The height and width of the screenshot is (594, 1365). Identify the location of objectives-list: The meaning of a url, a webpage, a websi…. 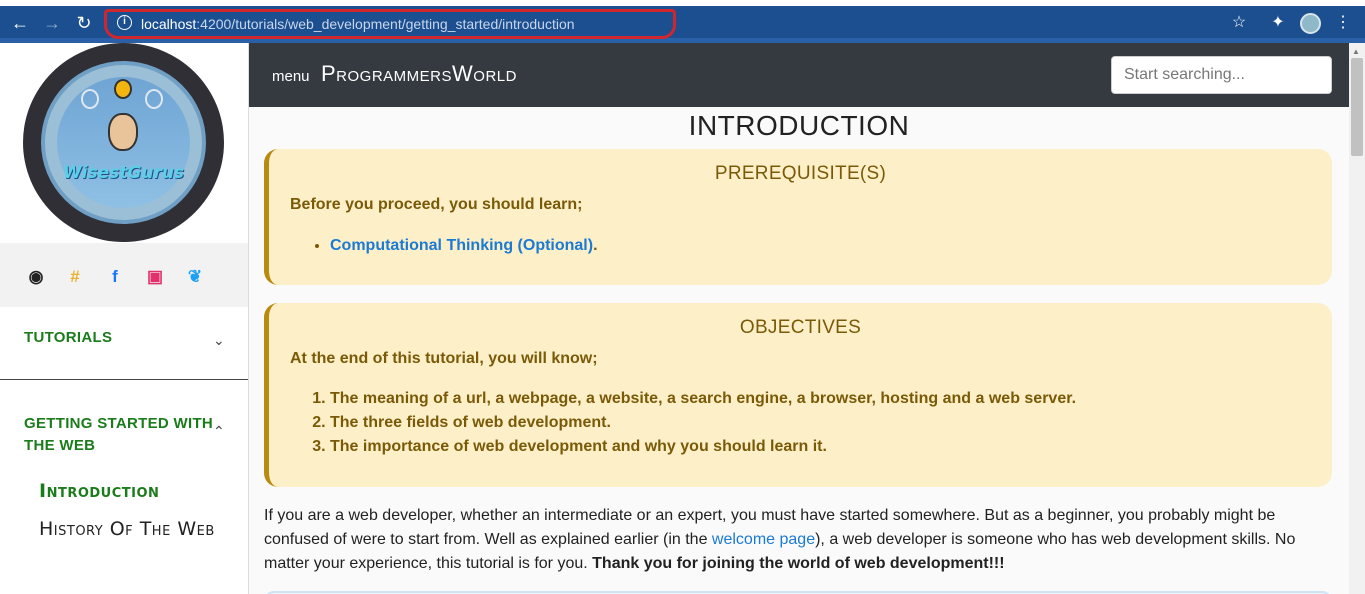
(693, 423).